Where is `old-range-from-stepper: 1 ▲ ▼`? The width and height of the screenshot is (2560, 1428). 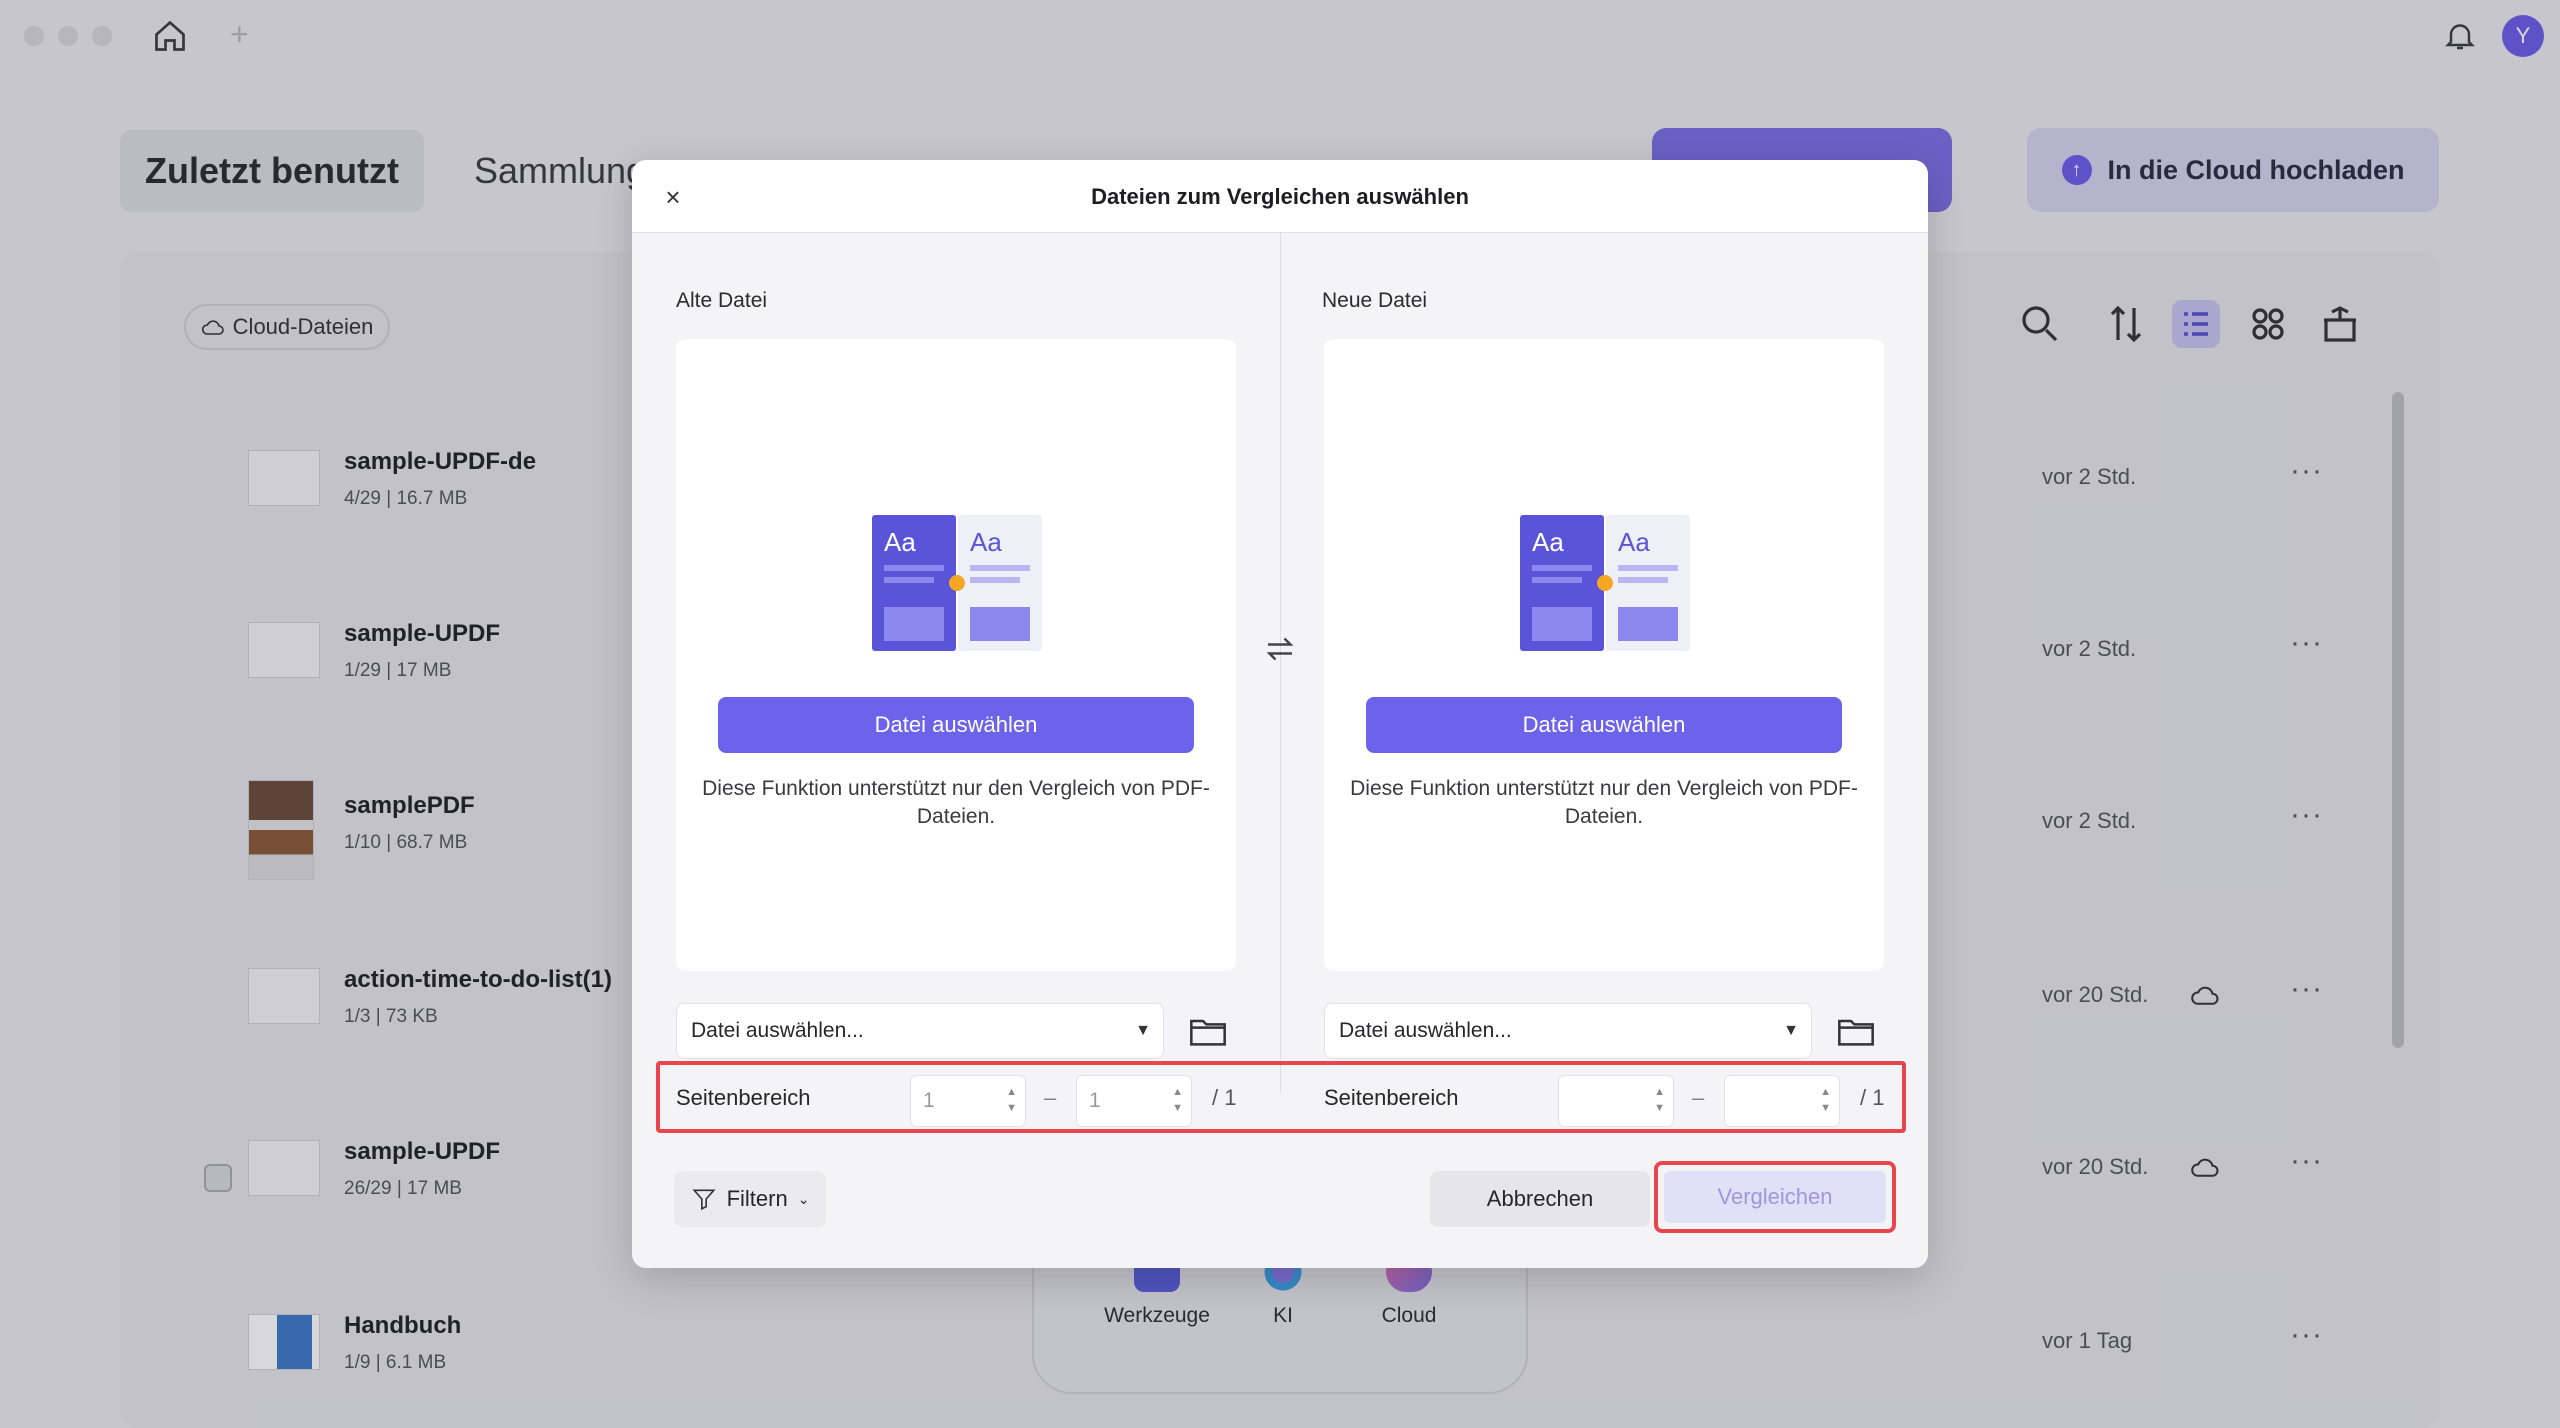 old-range-from-stepper: 1 ▲ ▼ is located at coordinates (968, 1101).